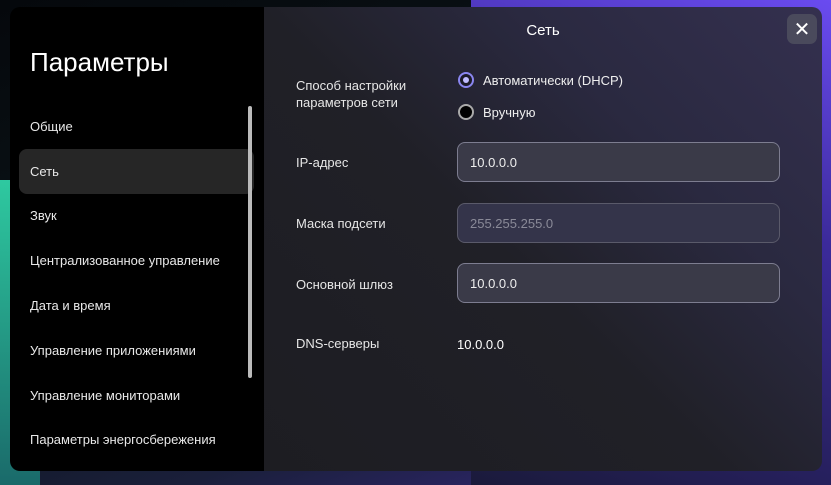 This screenshot has height=485, width=831. Describe the element at coordinates (136, 395) in the screenshot. I see `sidebar-item-monitor-management: Управление мониторами` at that location.